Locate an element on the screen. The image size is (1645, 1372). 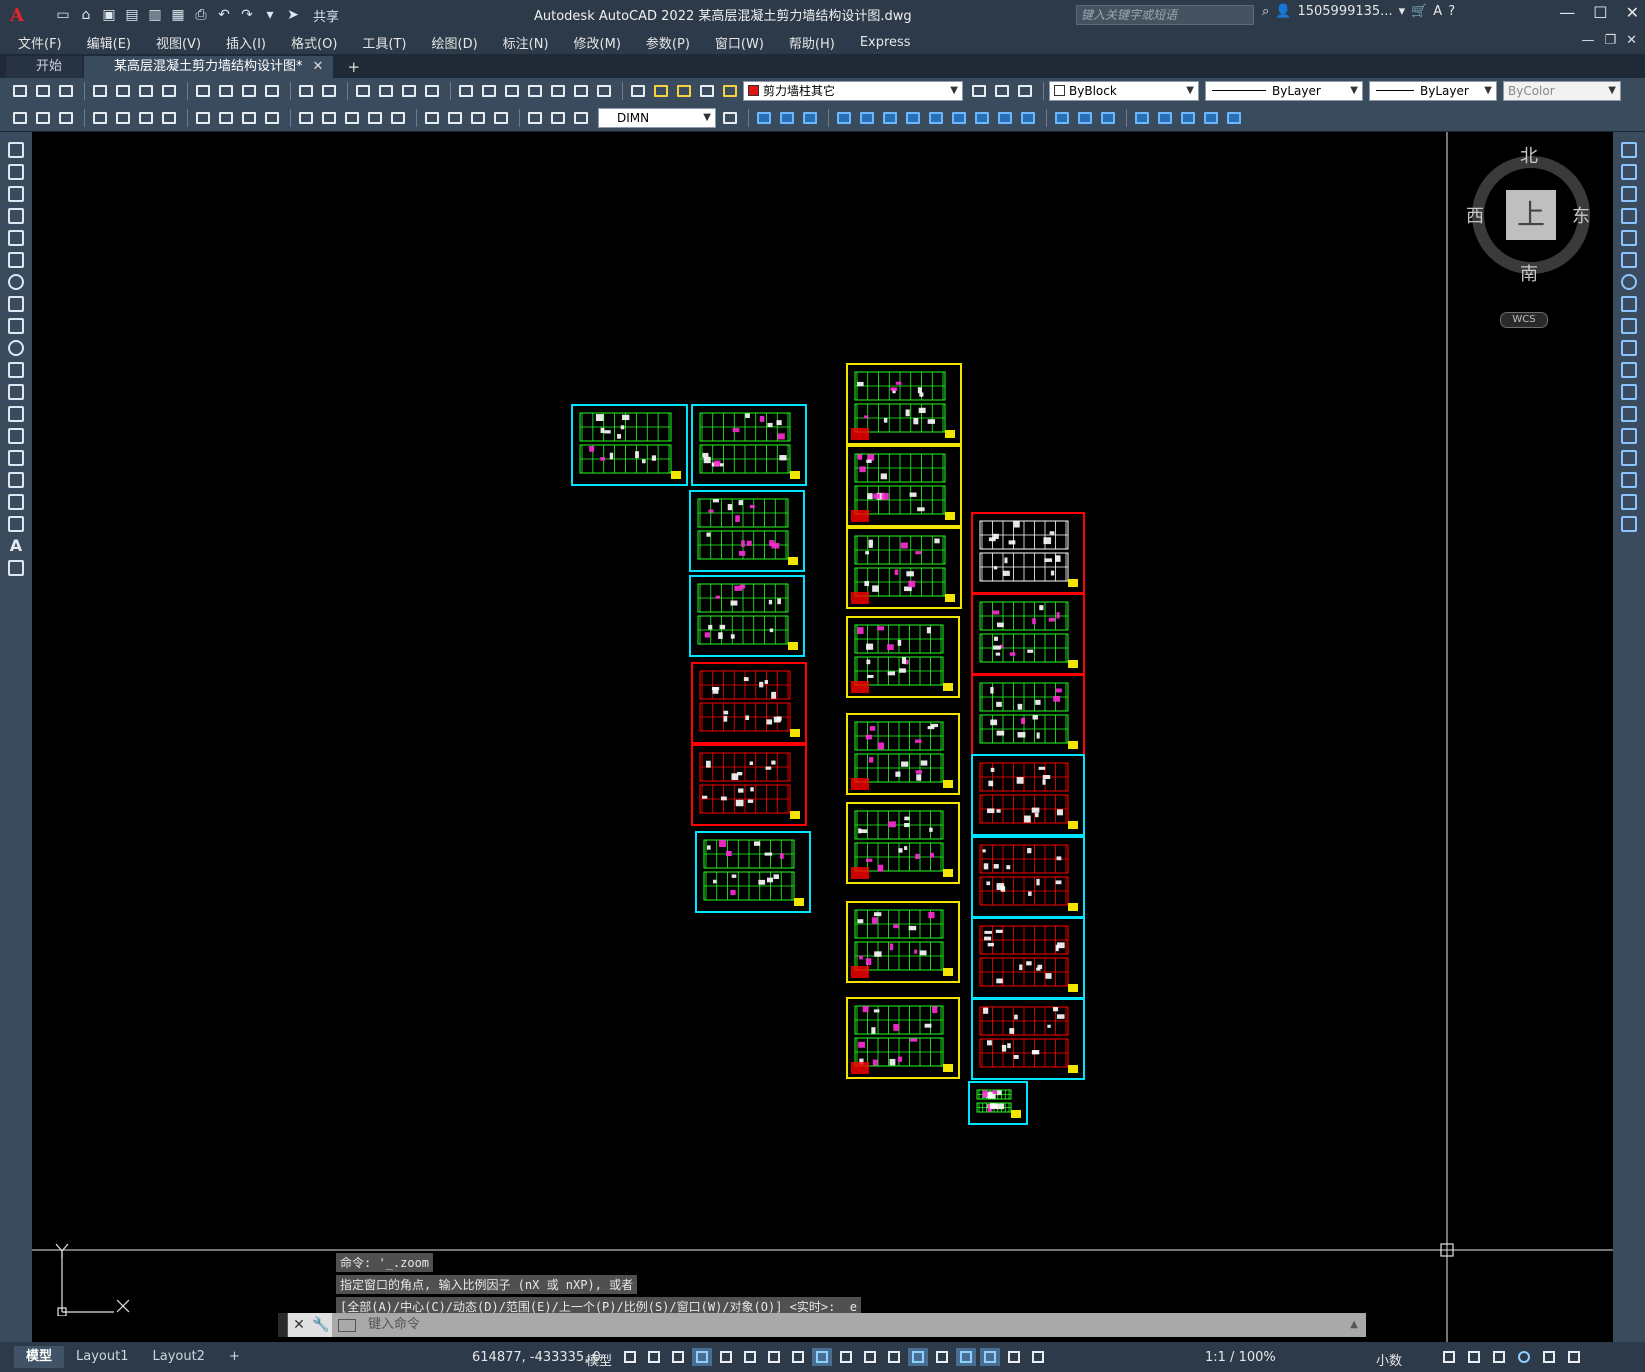
multiline-text-icon: A is located at coordinates (16, 546).